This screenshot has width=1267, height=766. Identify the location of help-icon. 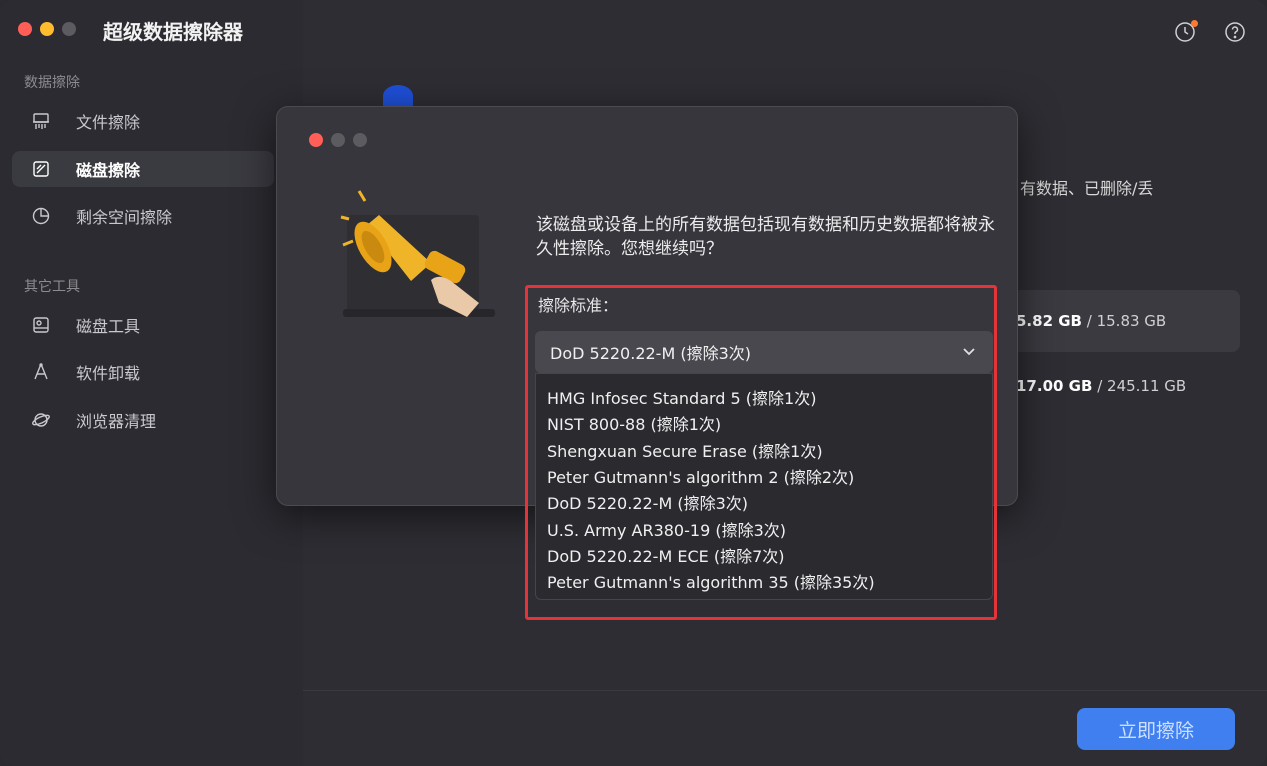
(1235, 32).